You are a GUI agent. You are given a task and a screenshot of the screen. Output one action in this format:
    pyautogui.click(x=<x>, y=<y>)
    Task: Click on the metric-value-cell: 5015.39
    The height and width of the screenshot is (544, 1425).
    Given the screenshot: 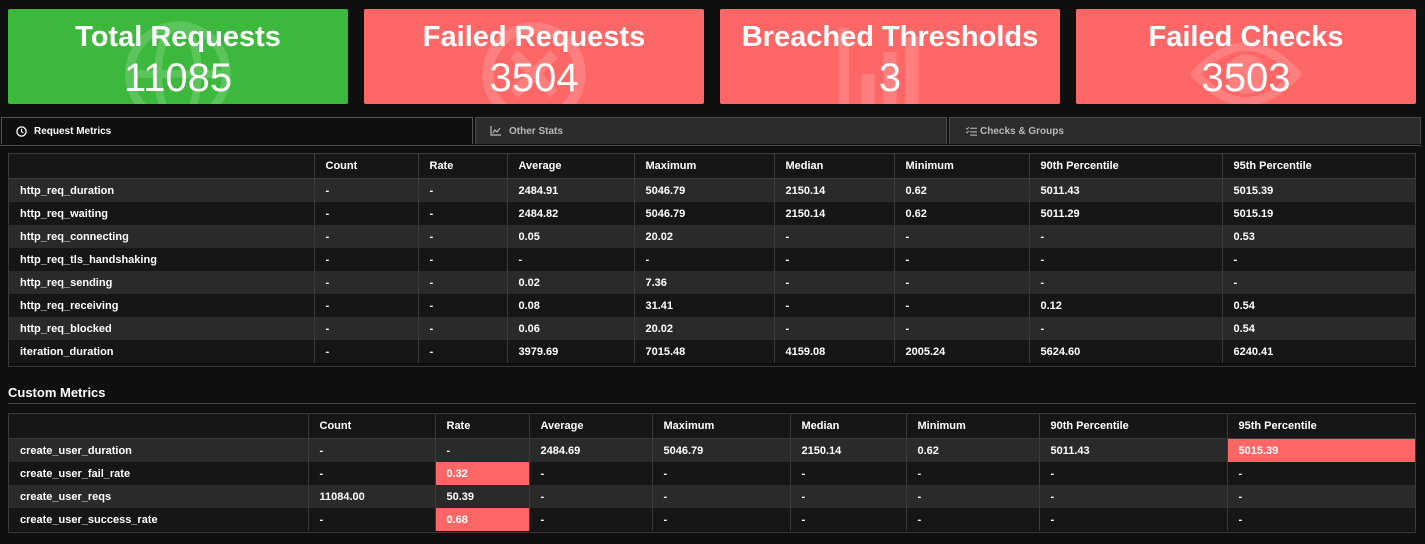 What is the action you would take?
    pyautogui.click(x=1318, y=190)
    